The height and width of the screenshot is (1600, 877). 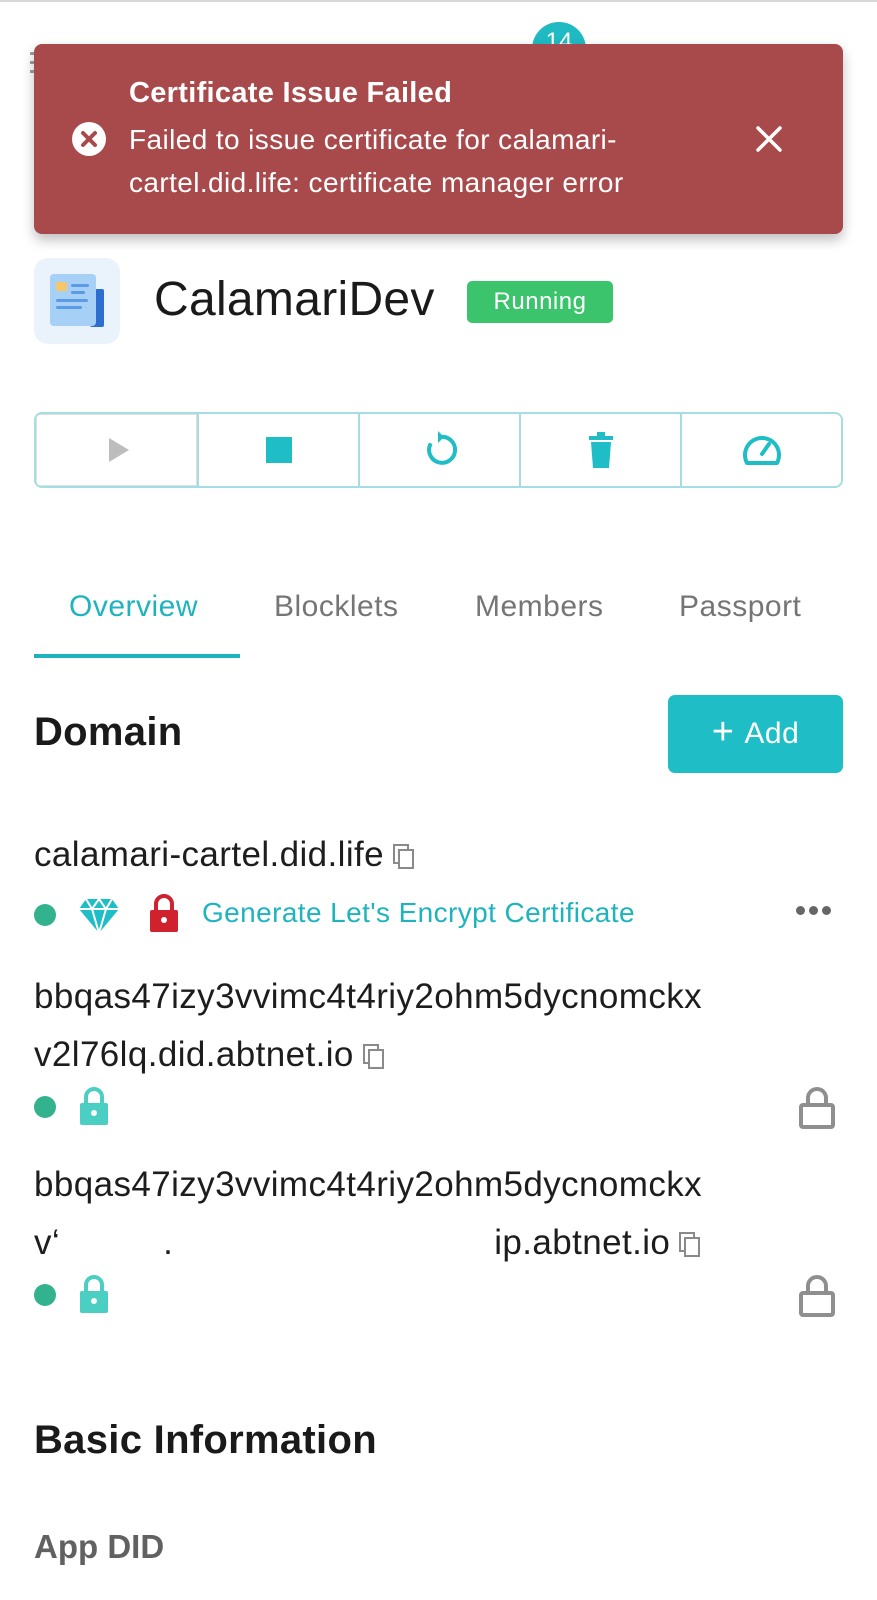 What do you see at coordinates (99, 1546) in the screenshot?
I see `app-did-label: App DID` at bounding box center [99, 1546].